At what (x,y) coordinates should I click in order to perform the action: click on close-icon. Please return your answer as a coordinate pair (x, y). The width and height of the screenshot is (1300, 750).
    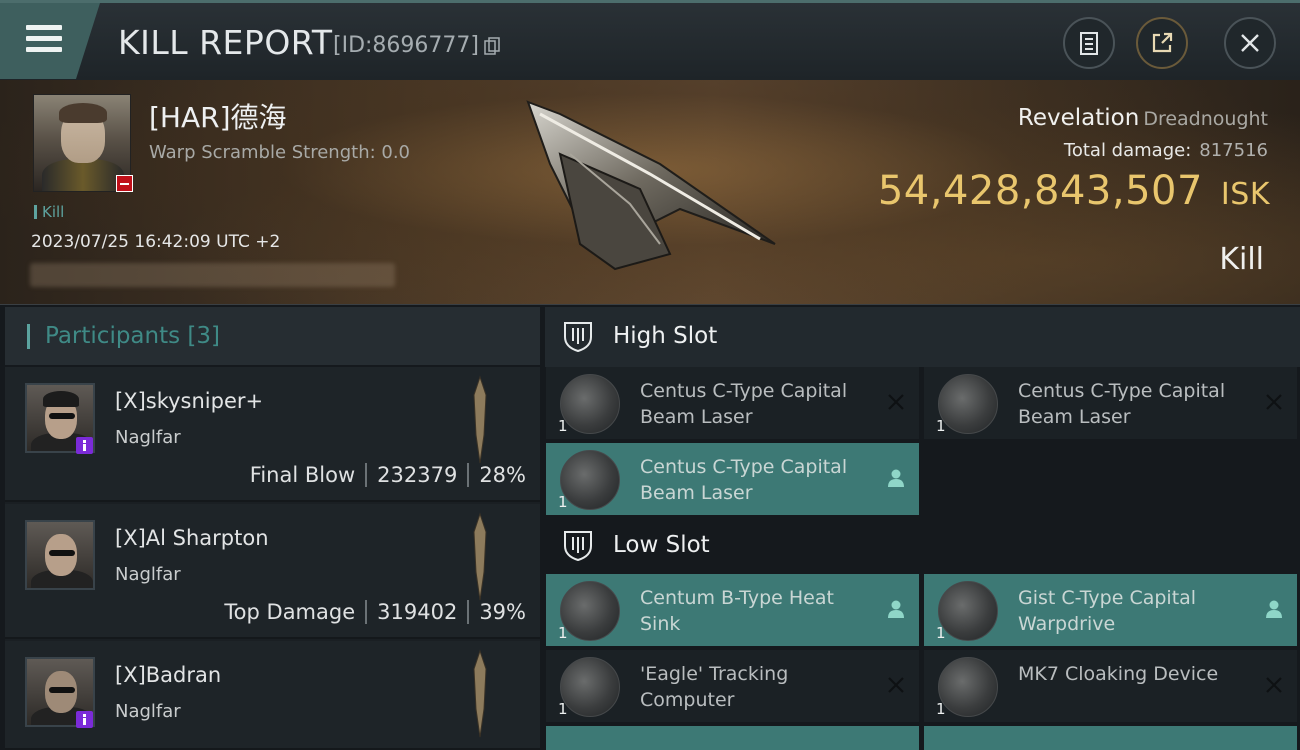
    Looking at the image, I should click on (1250, 43).